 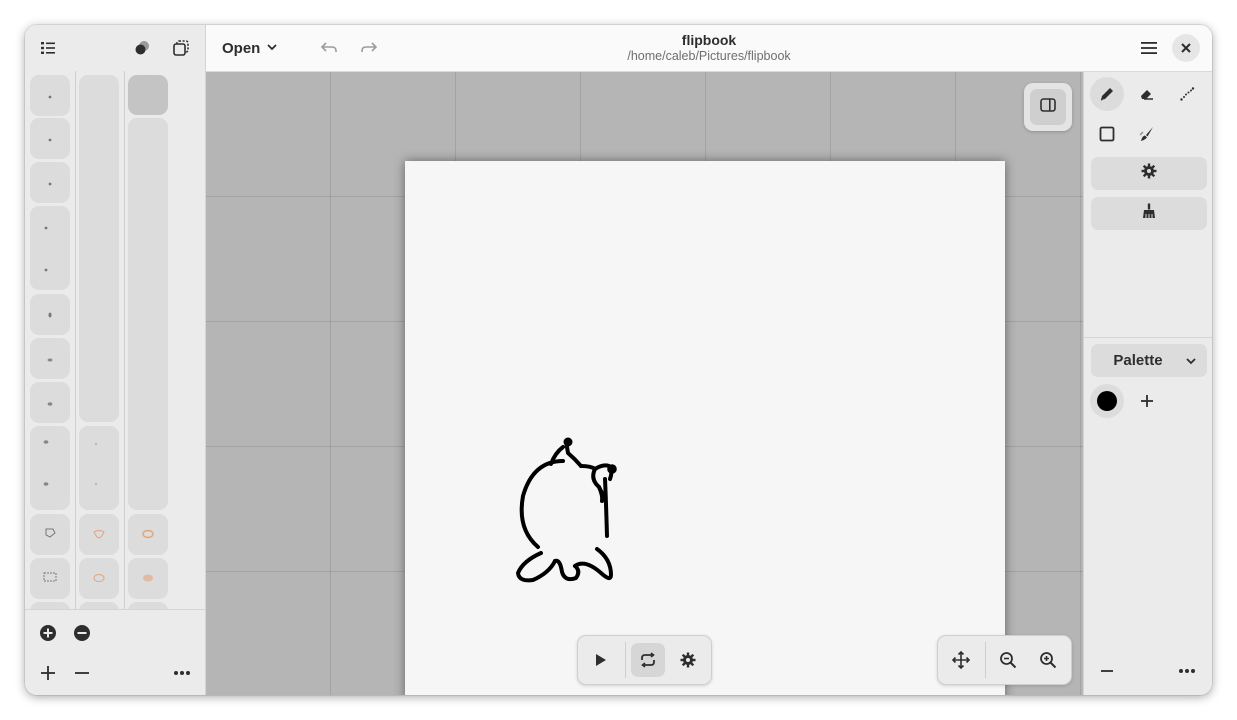 What do you see at coordinates (181, 48) in the screenshot?
I see `frame-select-icon` at bounding box center [181, 48].